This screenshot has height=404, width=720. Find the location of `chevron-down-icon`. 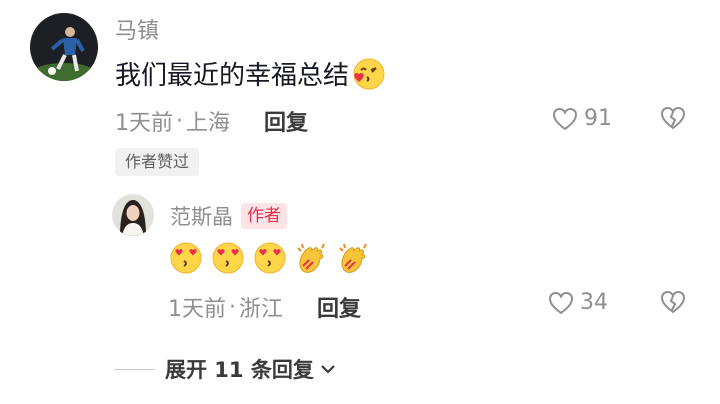

chevron-down-icon is located at coordinates (328, 369).